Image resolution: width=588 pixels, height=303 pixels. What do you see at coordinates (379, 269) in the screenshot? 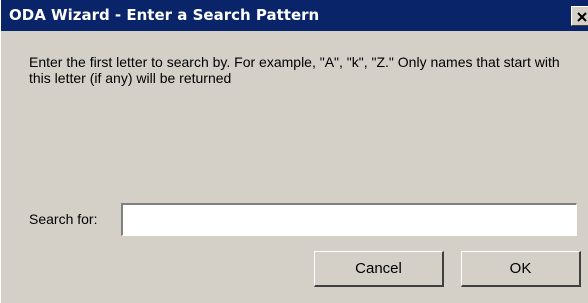
I see `cancel-button: Cancel` at bounding box center [379, 269].